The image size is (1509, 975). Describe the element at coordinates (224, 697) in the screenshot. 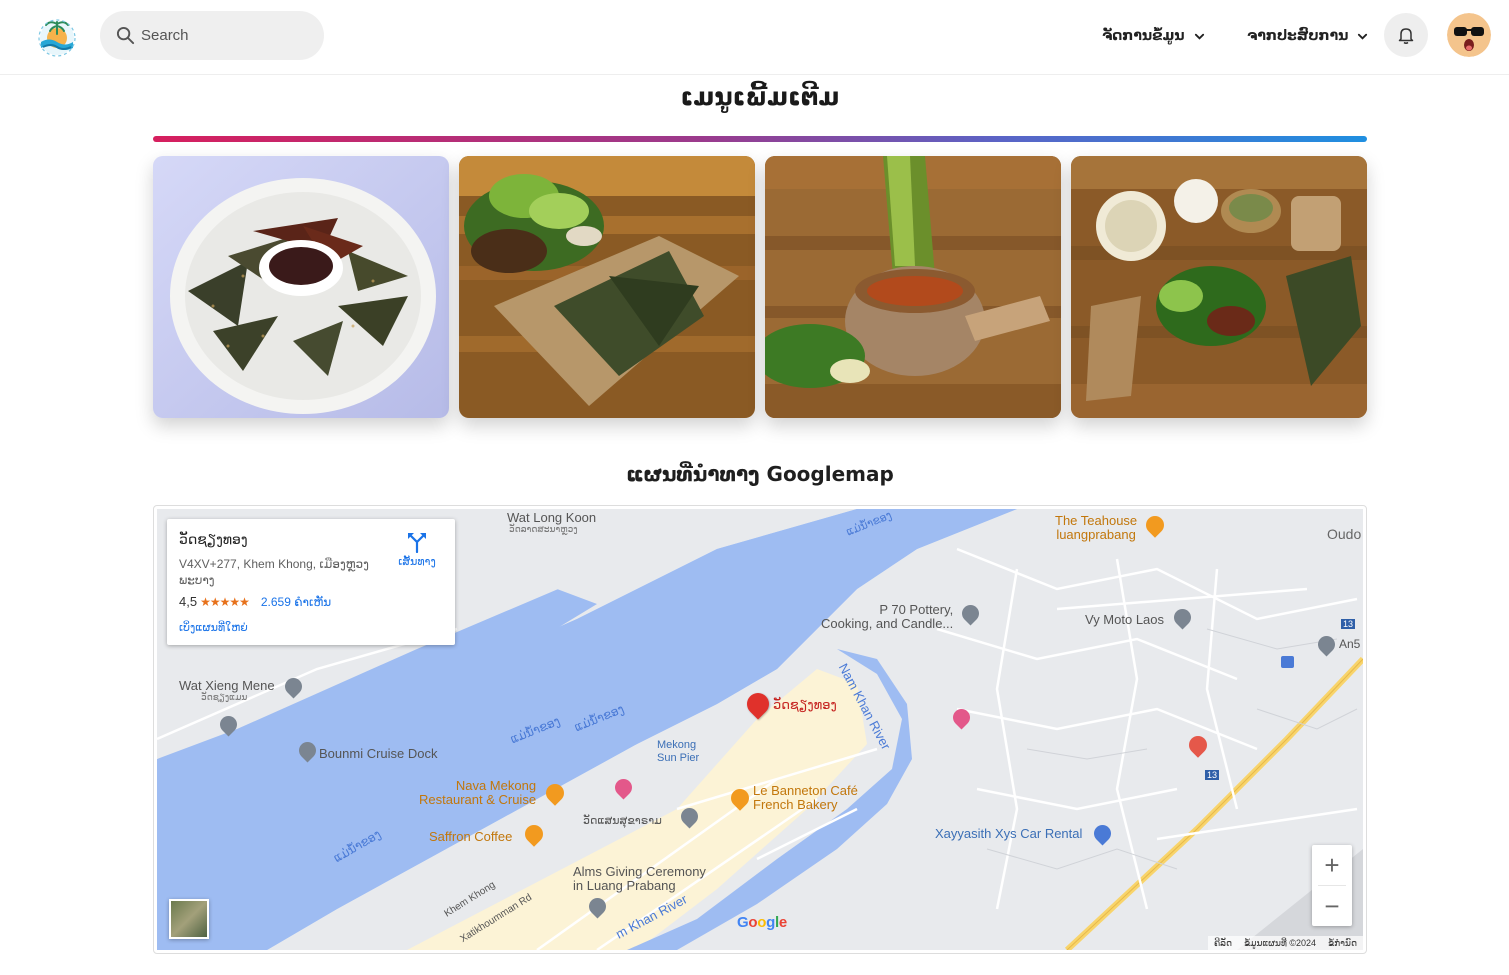

I see `poi-wat-xieng-mene-sub: ວັດຊຽງແມນ` at that location.